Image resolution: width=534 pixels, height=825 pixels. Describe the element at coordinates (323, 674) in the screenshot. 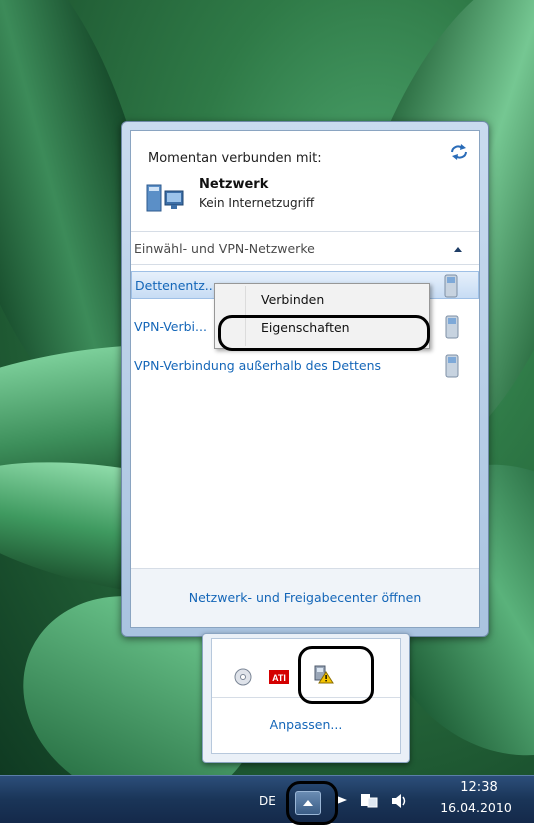

I see `network-warning-icon` at that location.